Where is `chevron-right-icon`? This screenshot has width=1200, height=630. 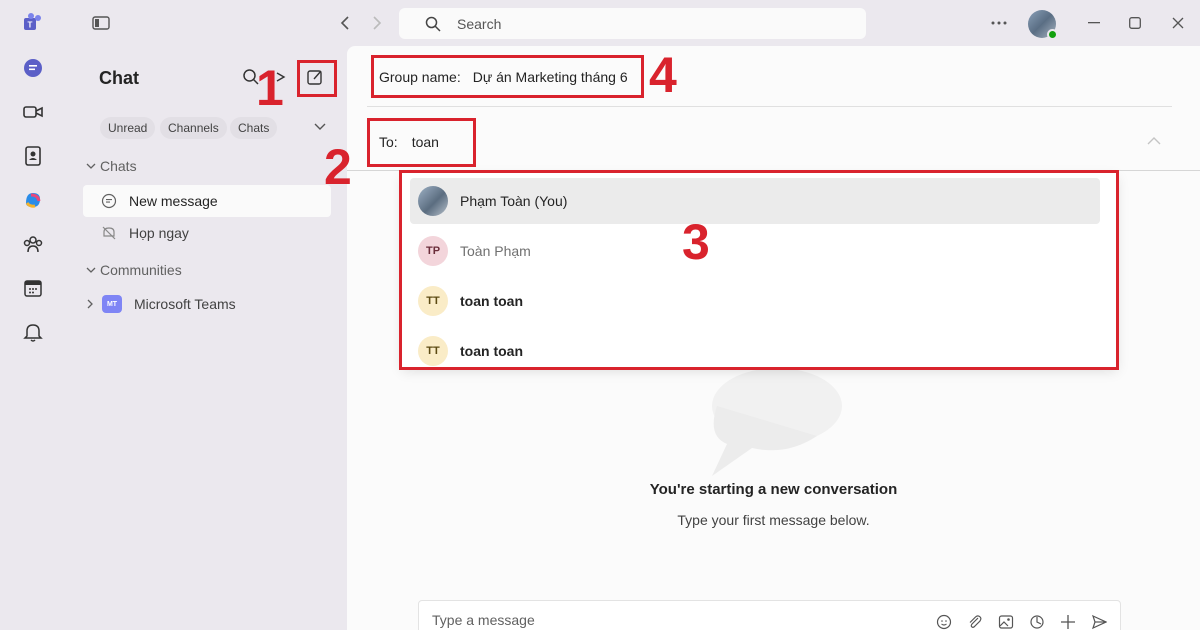
chevron-right-icon is located at coordinates (90, 304).